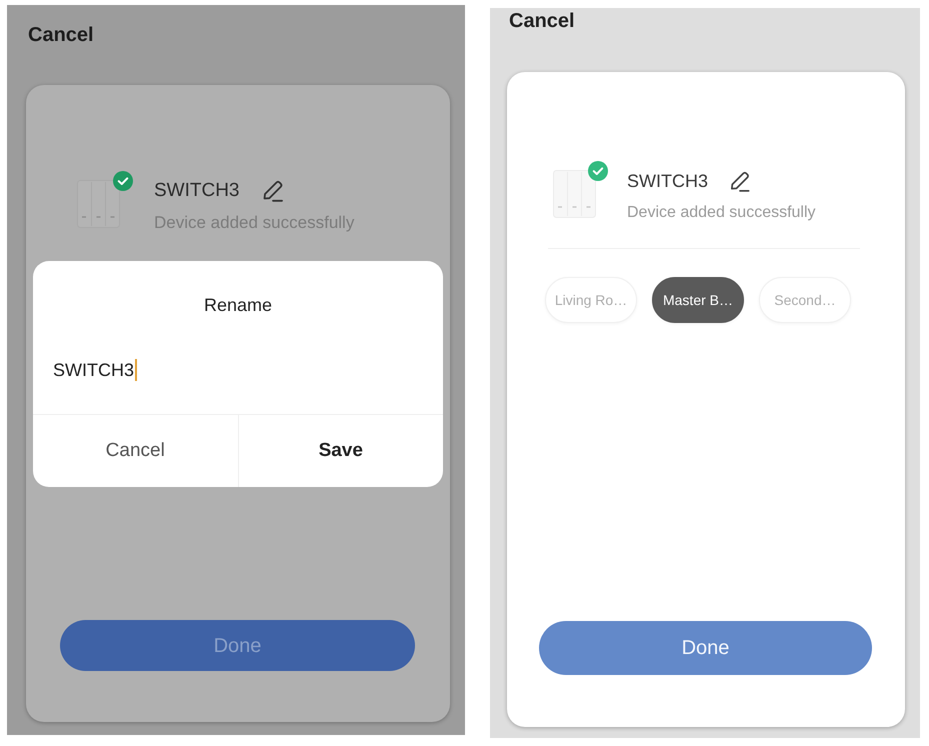 This screenshot has height=746, width=929. What do you see at coordinates (136, 370) in the screenshot?
I see `text-cursor-icon` at bounding box center [136, 370].